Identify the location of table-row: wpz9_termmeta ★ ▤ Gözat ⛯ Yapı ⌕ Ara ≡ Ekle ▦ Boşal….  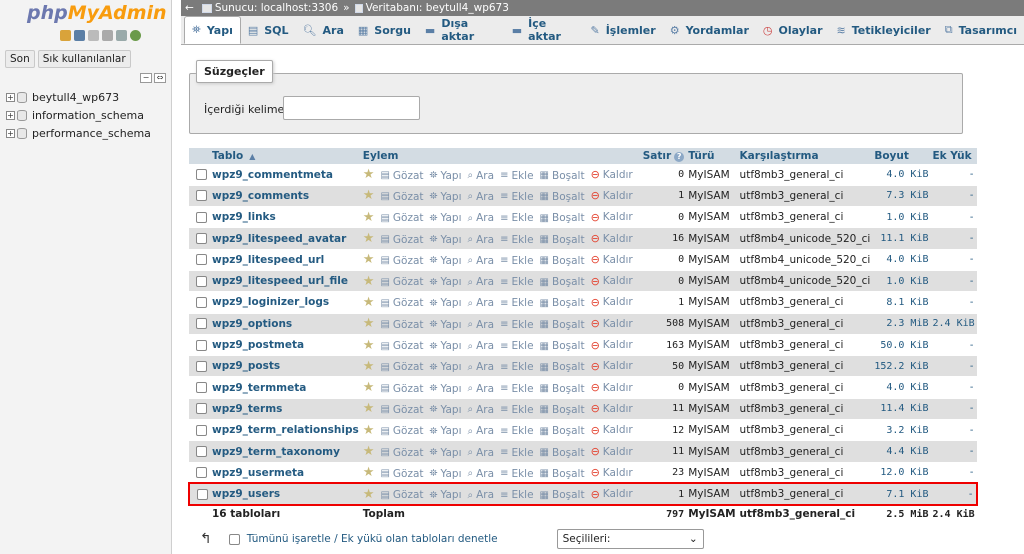
(583, 387).